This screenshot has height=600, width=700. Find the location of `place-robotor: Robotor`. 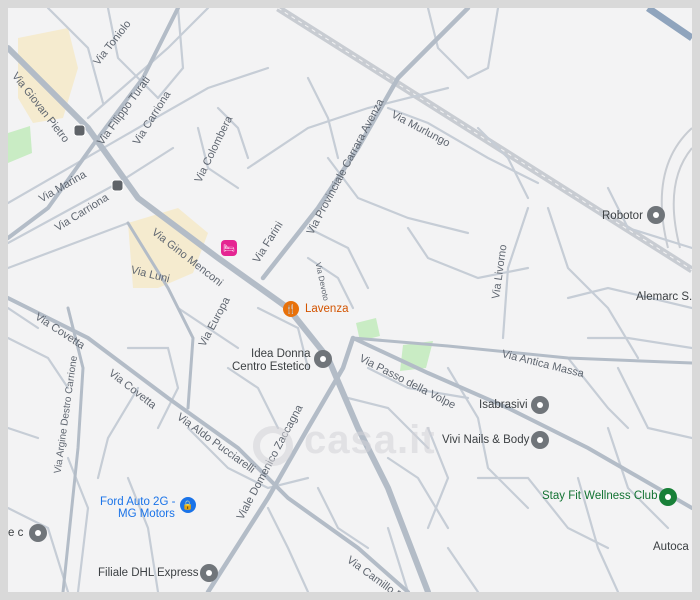

place-robotor: Robotor is located at coordinates (622, 216).